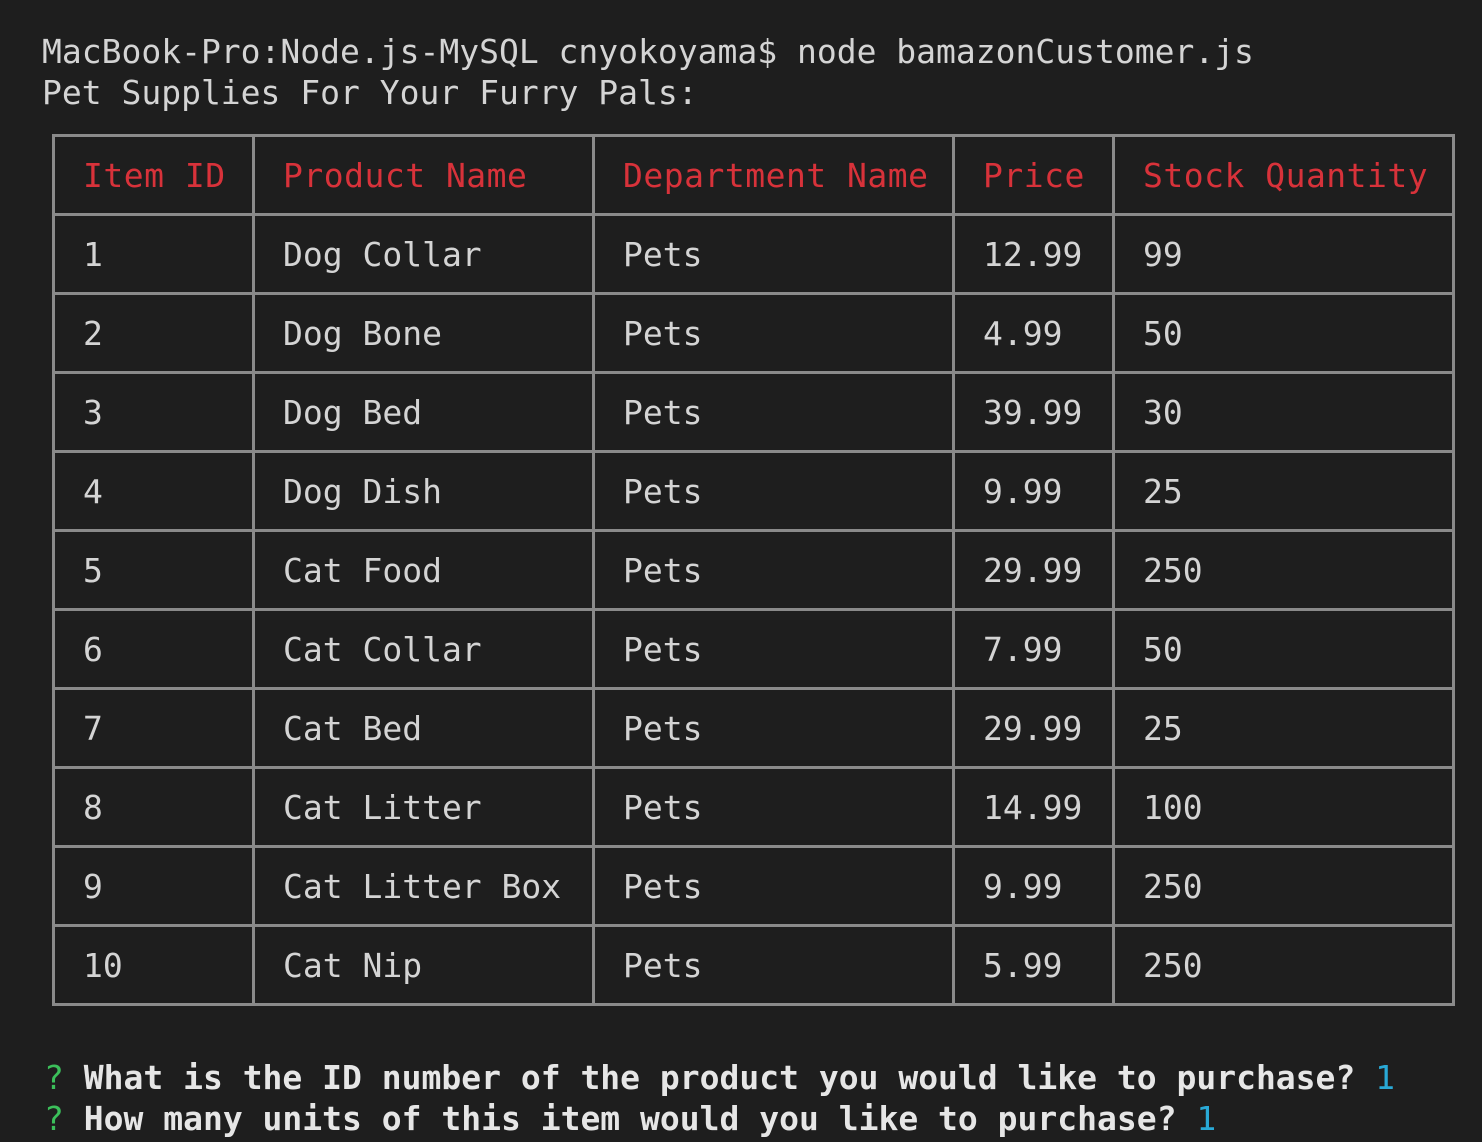 The width and height of the screenshot is (1482, 1142). What do you see at coordinates (423, 570) in the screenshot?
I see `cell-product-name: Cat Food` at bounding box center [423, 570].